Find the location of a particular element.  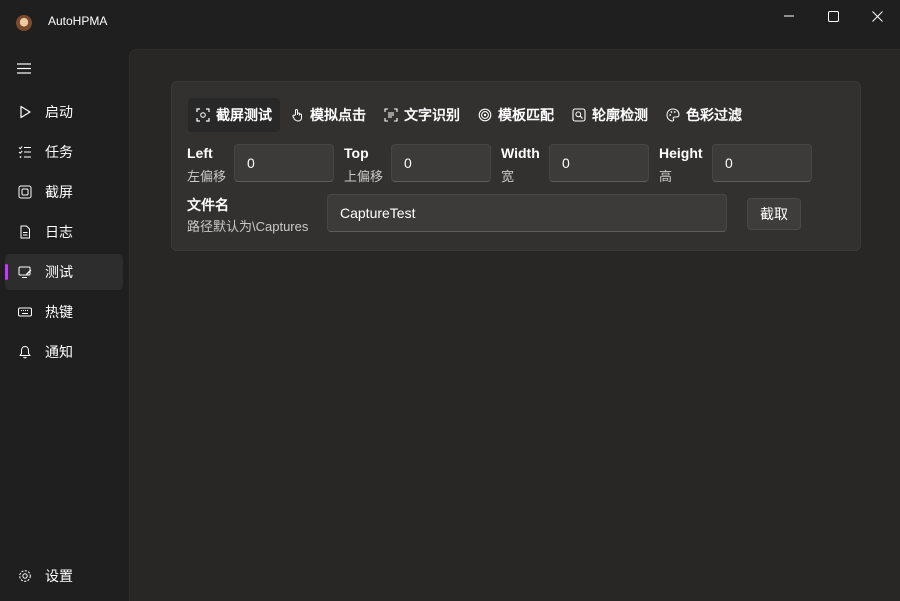

document-icon is located at coordinates (25, 232).